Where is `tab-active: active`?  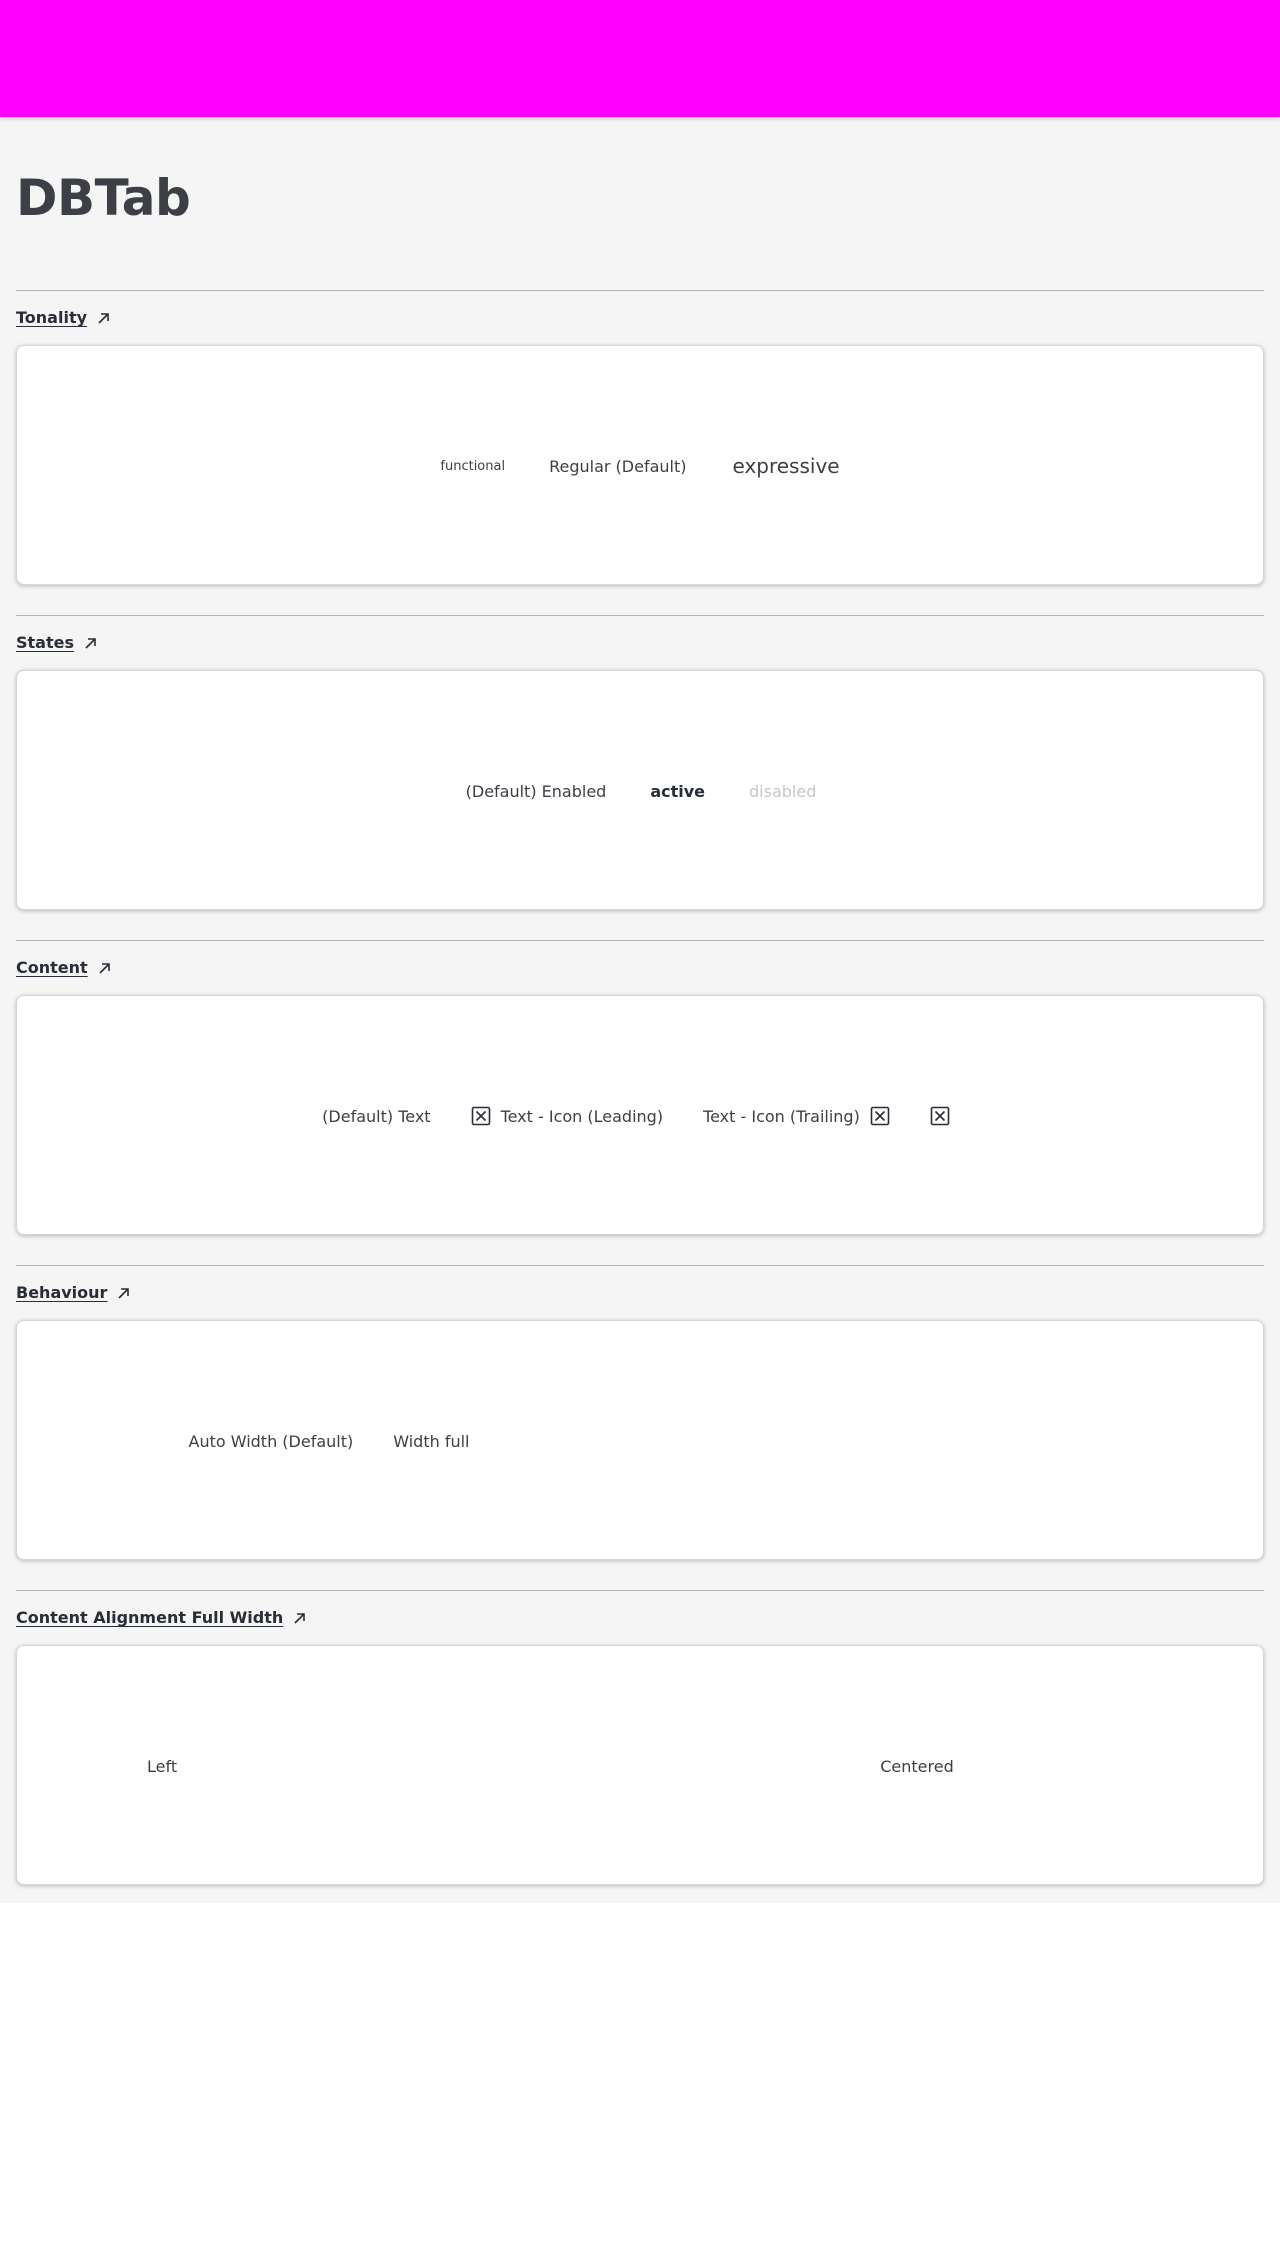 tab-active: active is located at coordinates (677, 791).